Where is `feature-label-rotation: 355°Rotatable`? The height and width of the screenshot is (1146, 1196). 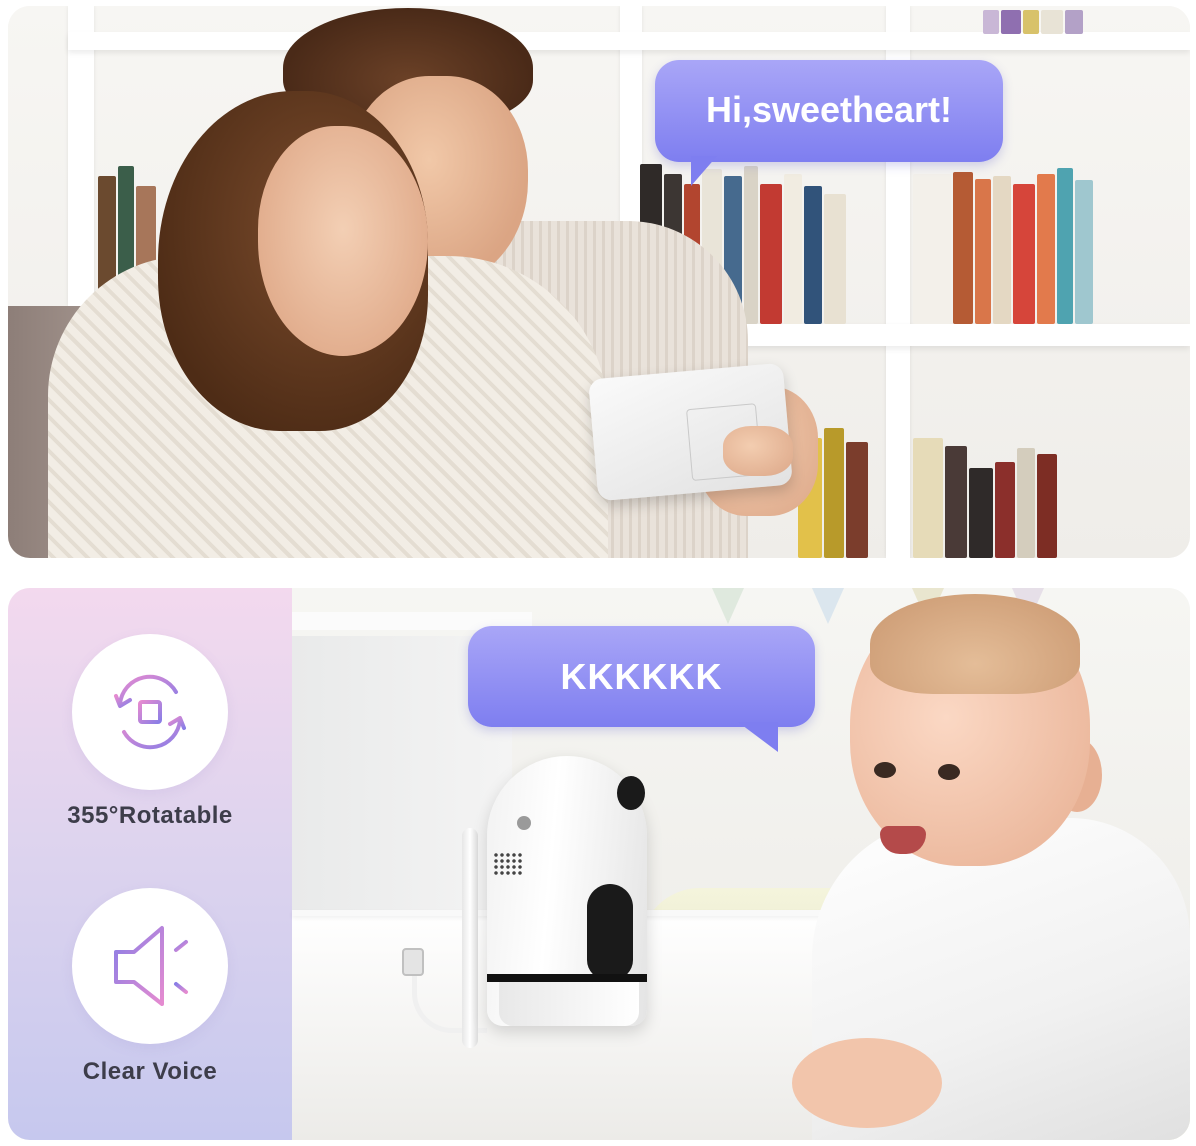 feature-label-rotation: 355°Rotatable is located at coordinates (150, 815).